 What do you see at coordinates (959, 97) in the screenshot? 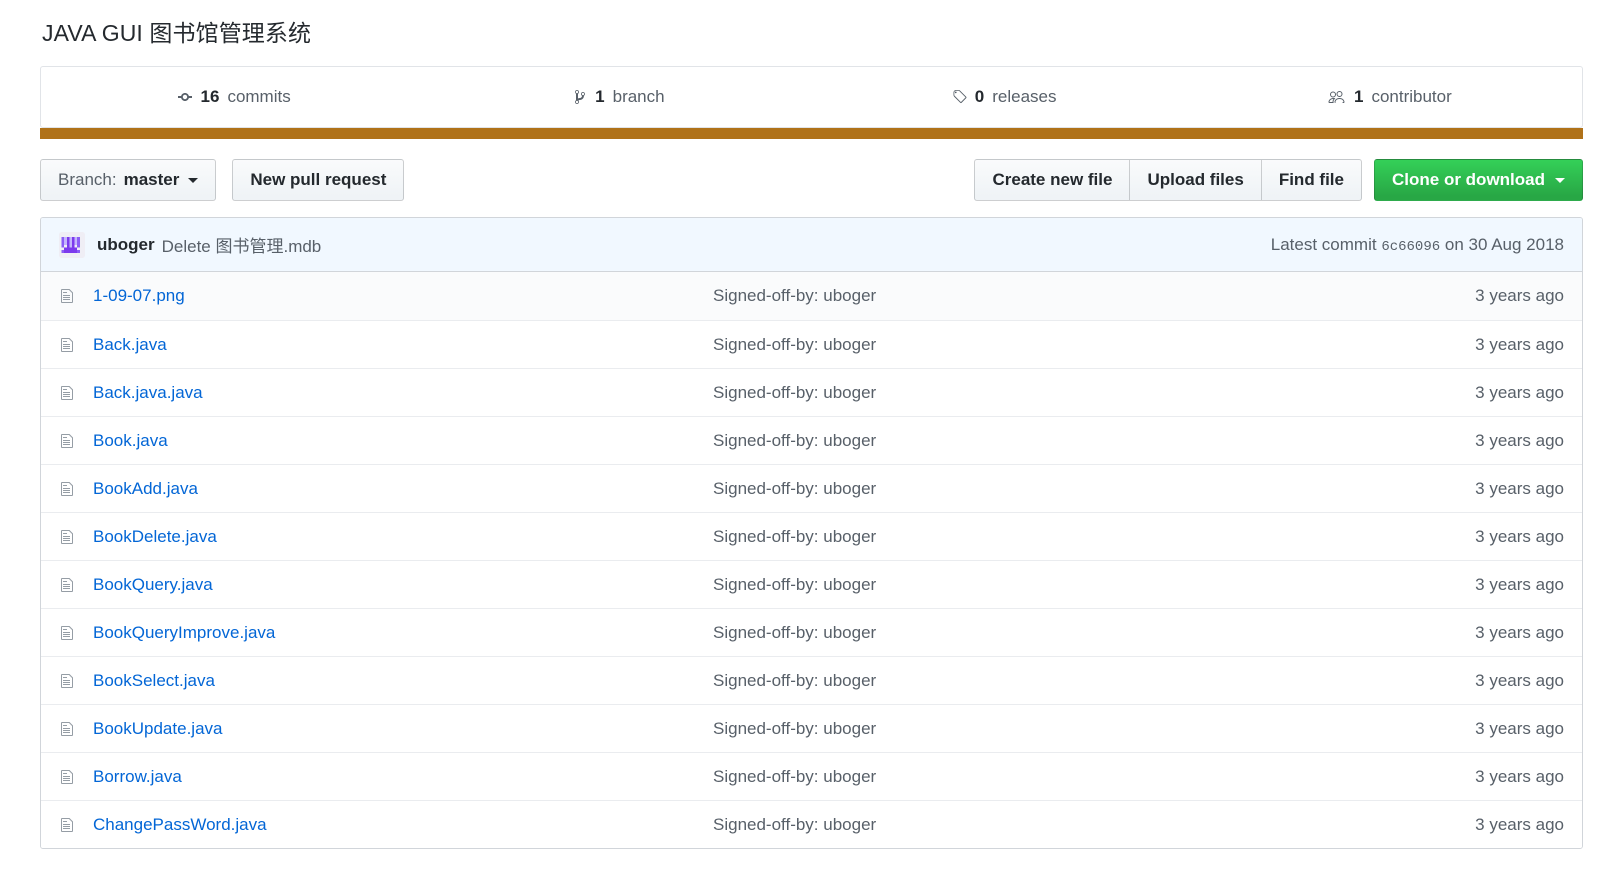
I see `tag-icon` at bounding box center [959, 97].